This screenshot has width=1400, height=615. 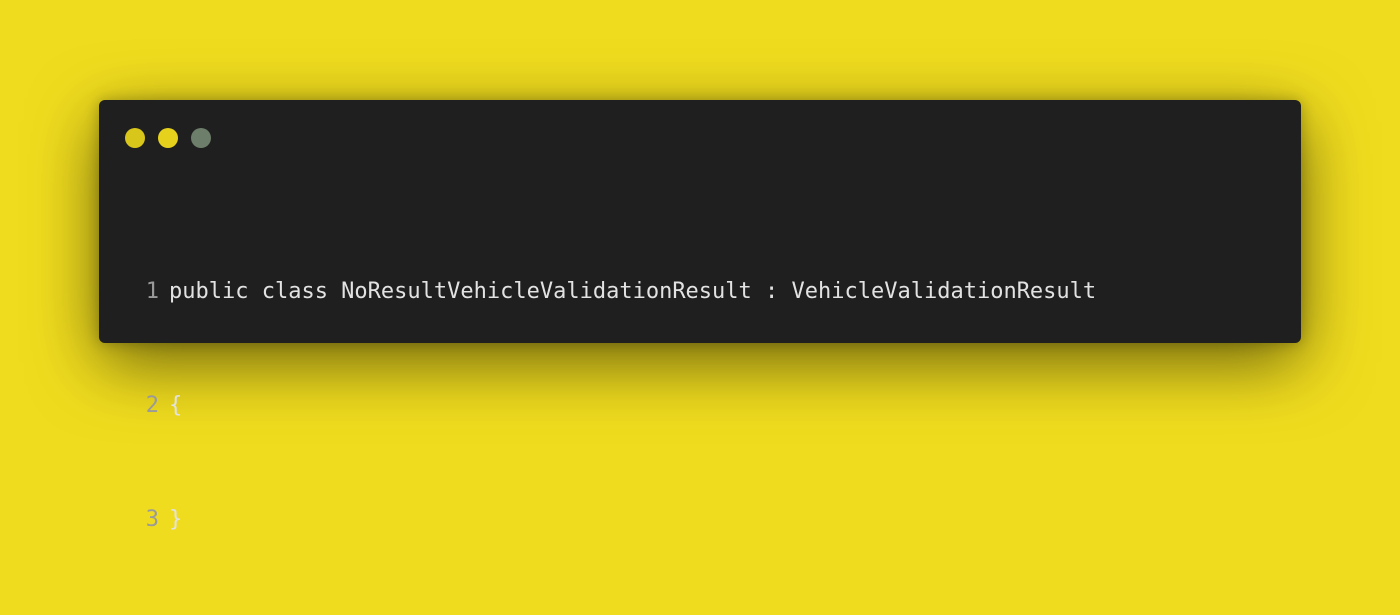 What do you see at coordinates (201, 138) in the screenshot?
I see `maximize-dot-icon` at bounding box center [201, 138].